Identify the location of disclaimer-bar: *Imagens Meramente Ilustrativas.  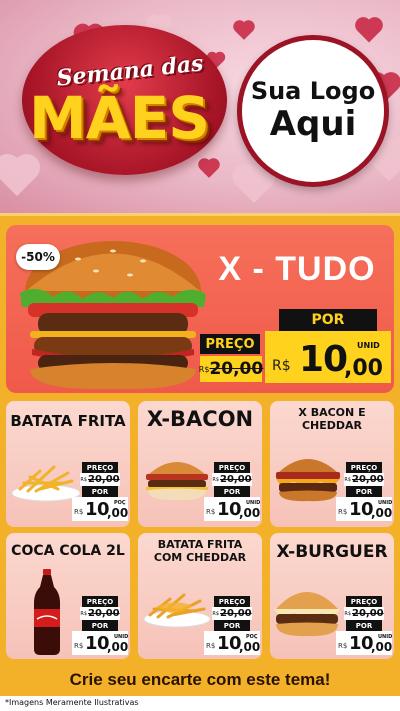
(200, 703).